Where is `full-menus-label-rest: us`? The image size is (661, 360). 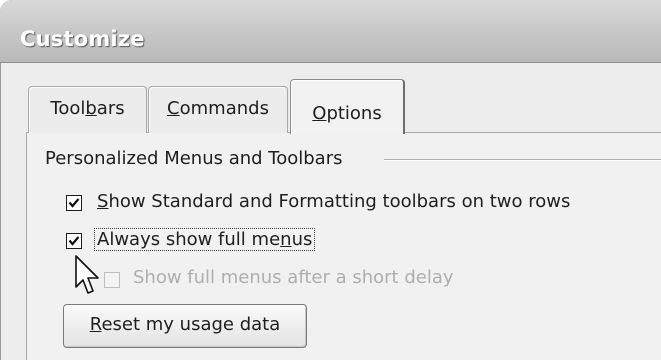 full-menus-label-rest: us is located at coordinates (302, 239).